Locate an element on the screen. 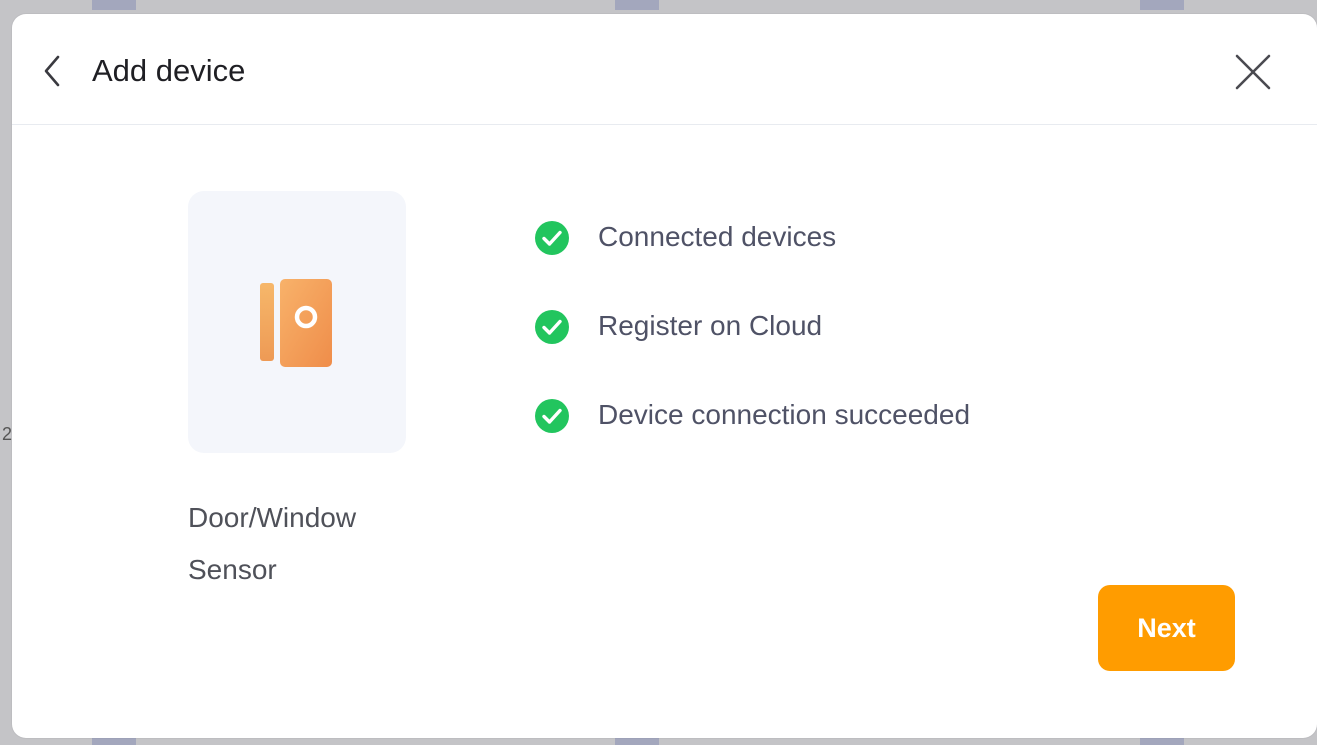  step-label: Device connection succeeded is located at coordinates (784, 414).